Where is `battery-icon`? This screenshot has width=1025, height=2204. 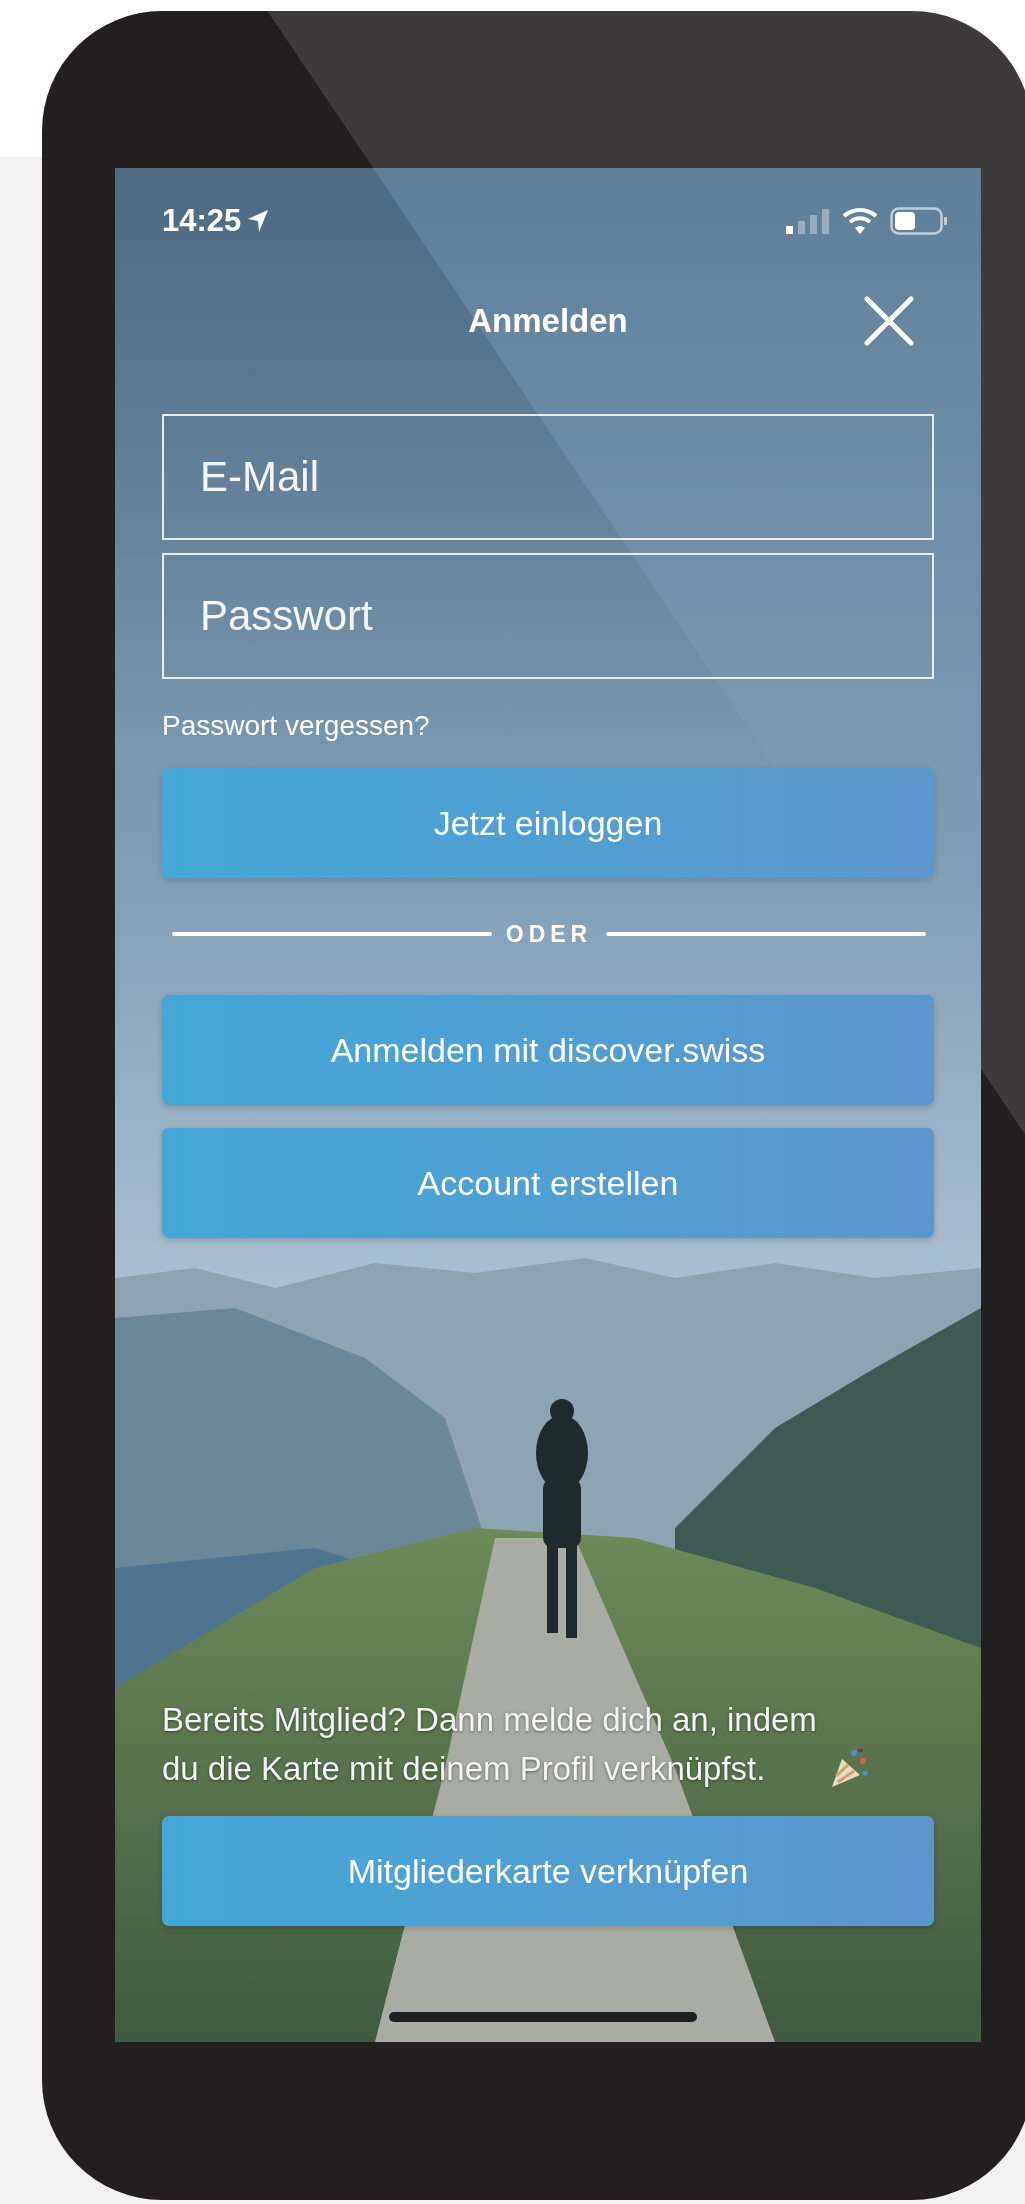 battery-icon is located at coordinates (919, 221).